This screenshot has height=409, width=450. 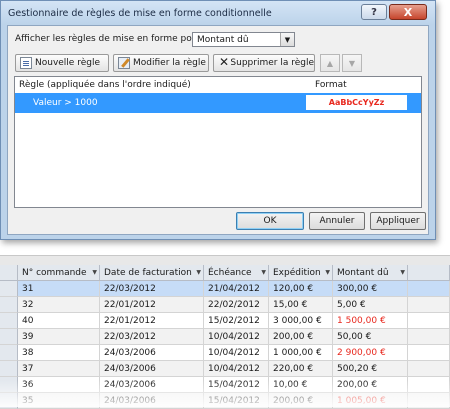 I want to click on column-header: N° commande ▼, so click(x=59, y=273).